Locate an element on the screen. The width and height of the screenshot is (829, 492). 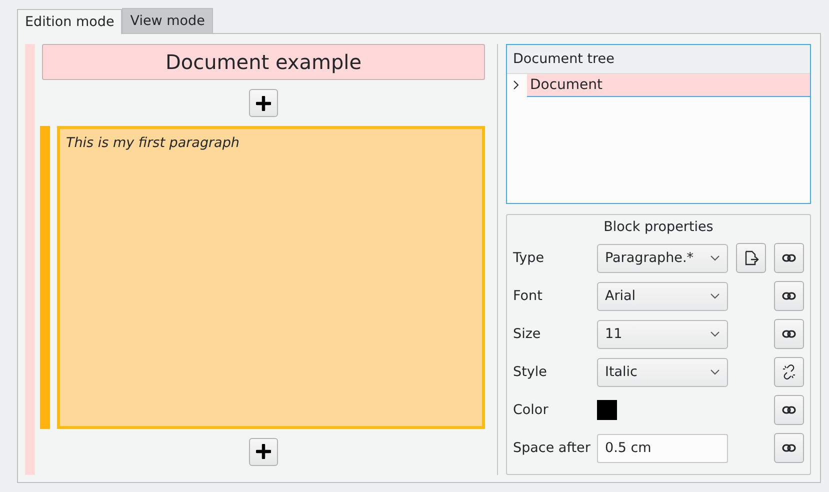
tab: View mode is located at coordinates (167, 20).